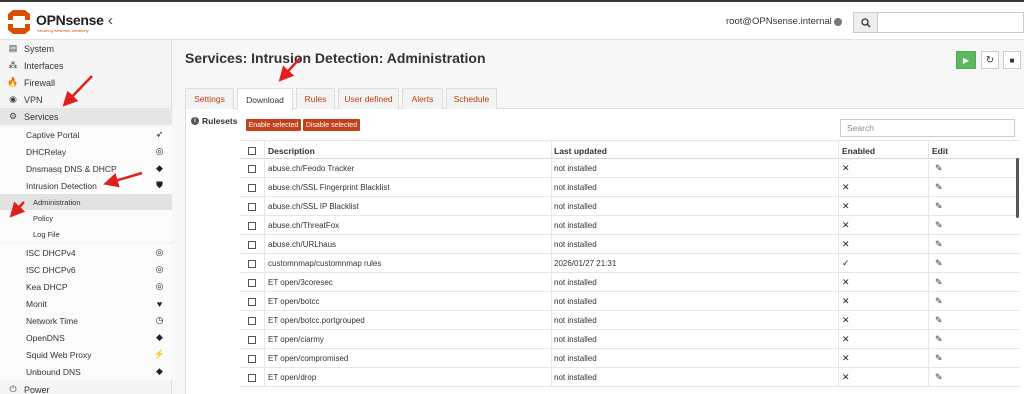 This screenshot has height=394, width=1024. What do you see at coordinates (694, 150) in the screenshot?
I see `column-header-last-updated: Last updated` at bounding box center [694, 150].